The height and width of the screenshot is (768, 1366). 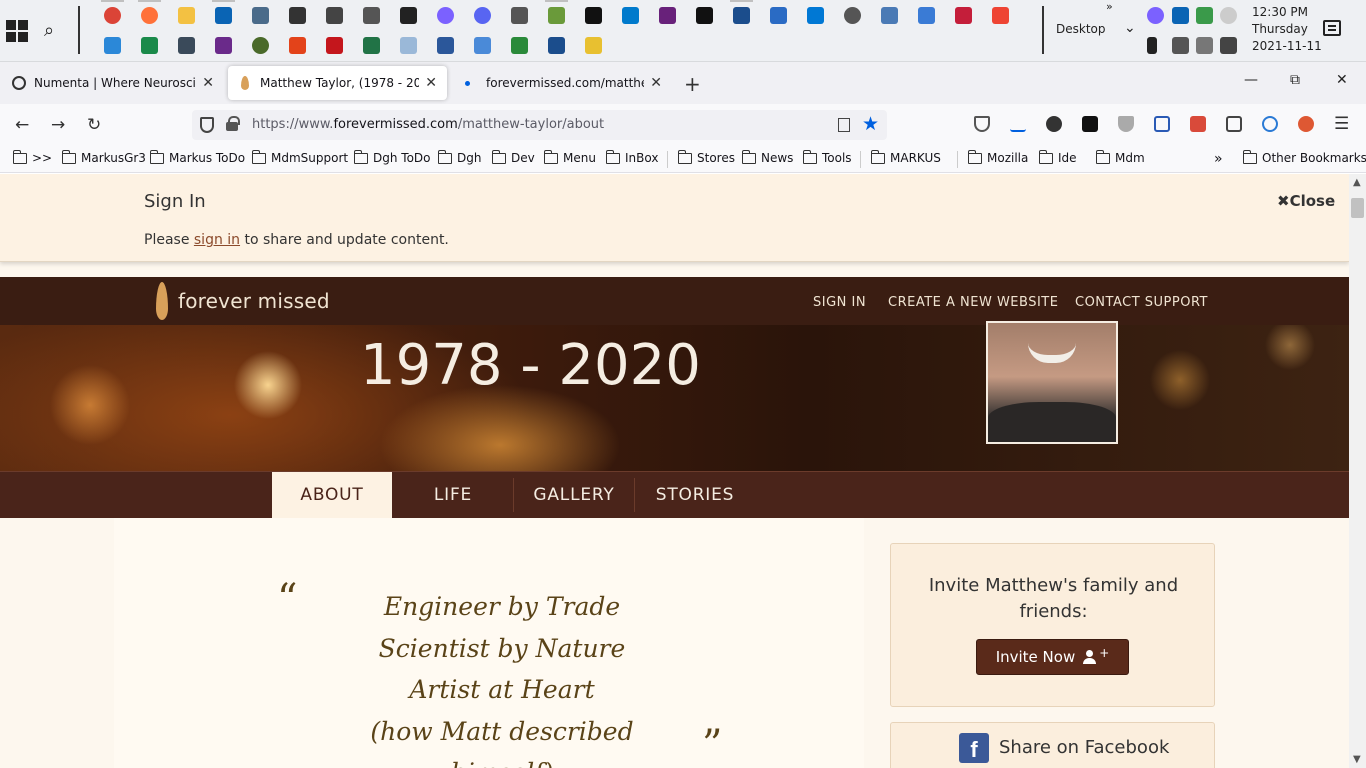 What do you see at coordinates (593, 45) in the screenshot?
I see `help-icon` at bounding box center [593, 45].